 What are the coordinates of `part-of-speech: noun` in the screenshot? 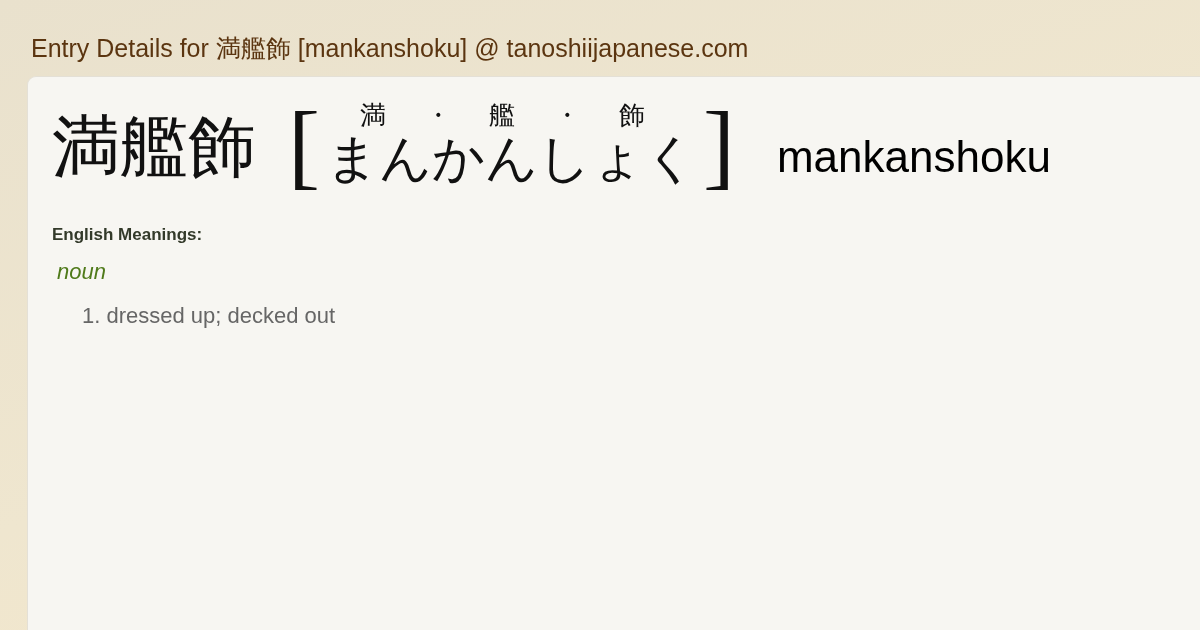 It's located at (81, 272).